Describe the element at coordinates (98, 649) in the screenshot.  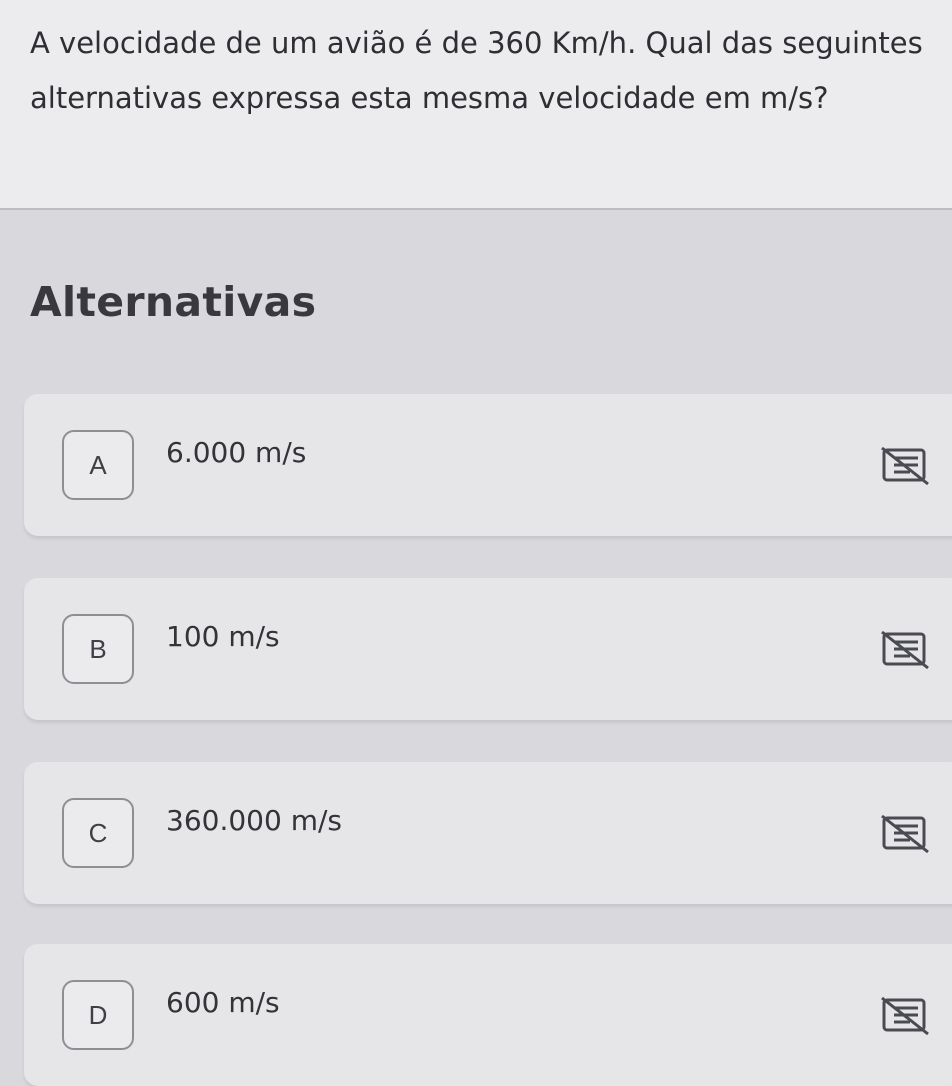
I see `option-letter-b: B` at that location.